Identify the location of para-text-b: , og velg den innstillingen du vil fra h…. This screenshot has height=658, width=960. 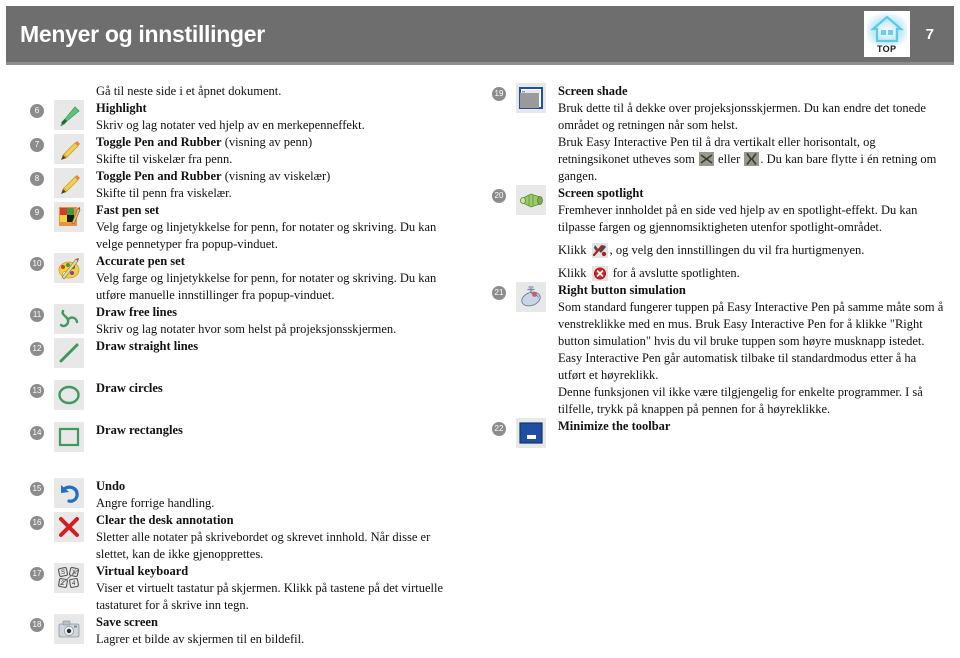
(737, 250).